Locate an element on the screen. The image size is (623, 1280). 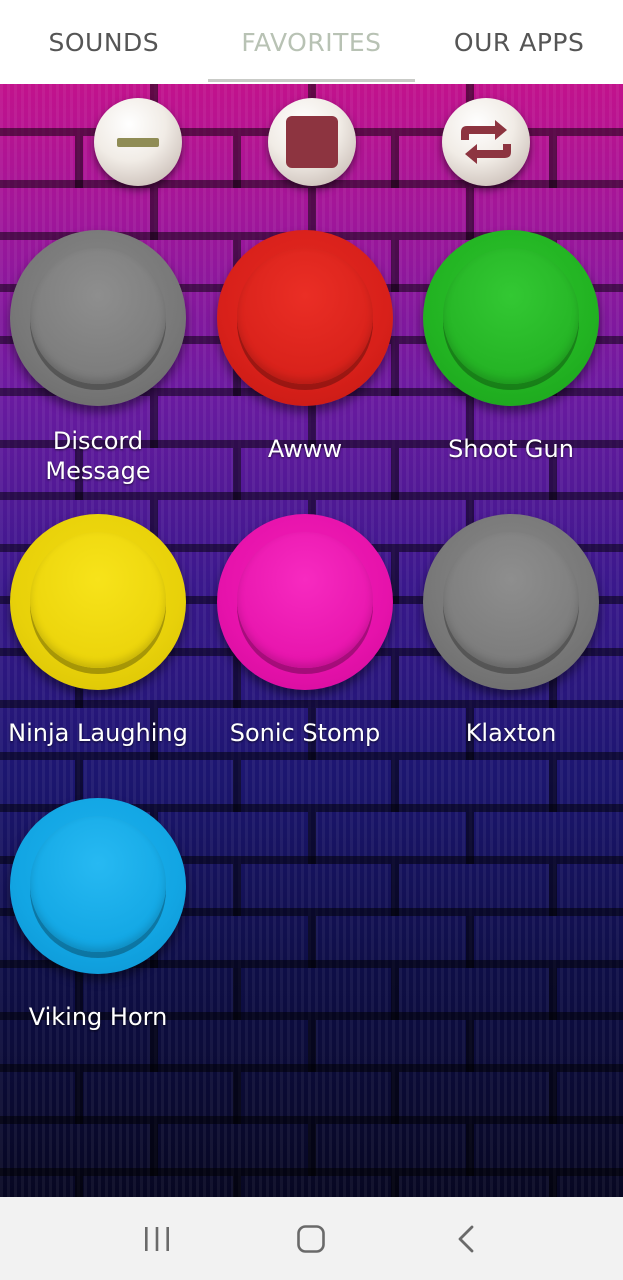
back-button is located at coordinates (466, 1239).